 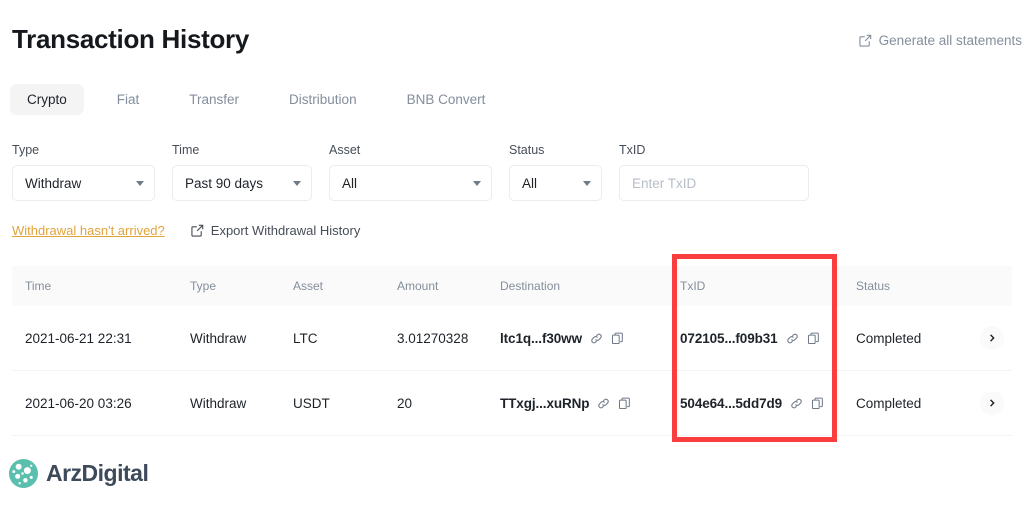 What do you see at coordinates (555, 183) in the screenshot?
I see `status-select: All` at bounding box center [555, 183].